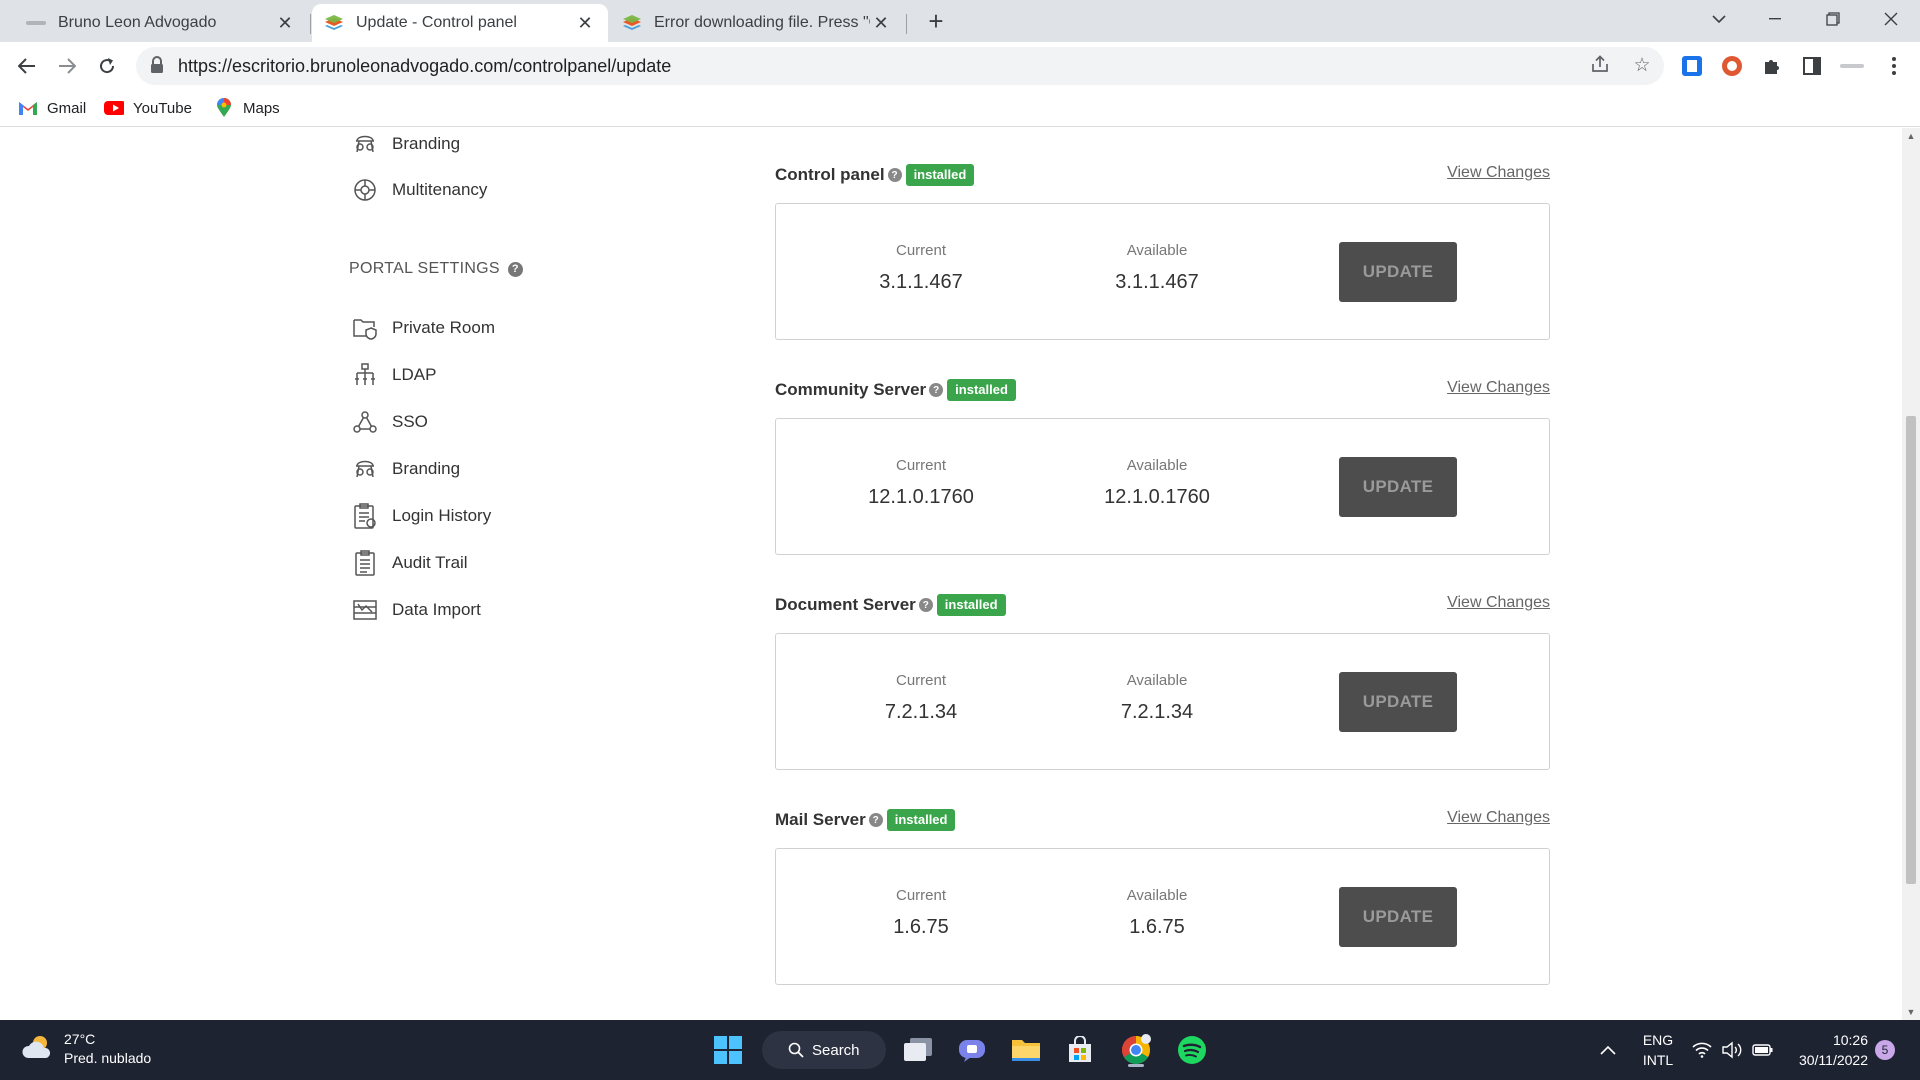 The image size is (1920, 1080). I want to click on notification-count: 5, so click(1885, 1050).